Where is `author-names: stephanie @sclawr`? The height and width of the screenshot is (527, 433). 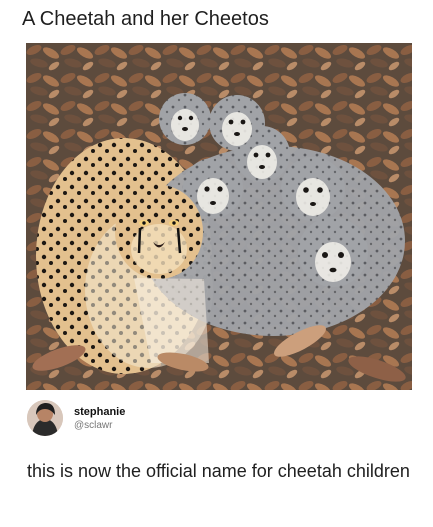
author-names: stephanie @sclawr is located at coordinates (99, 418).